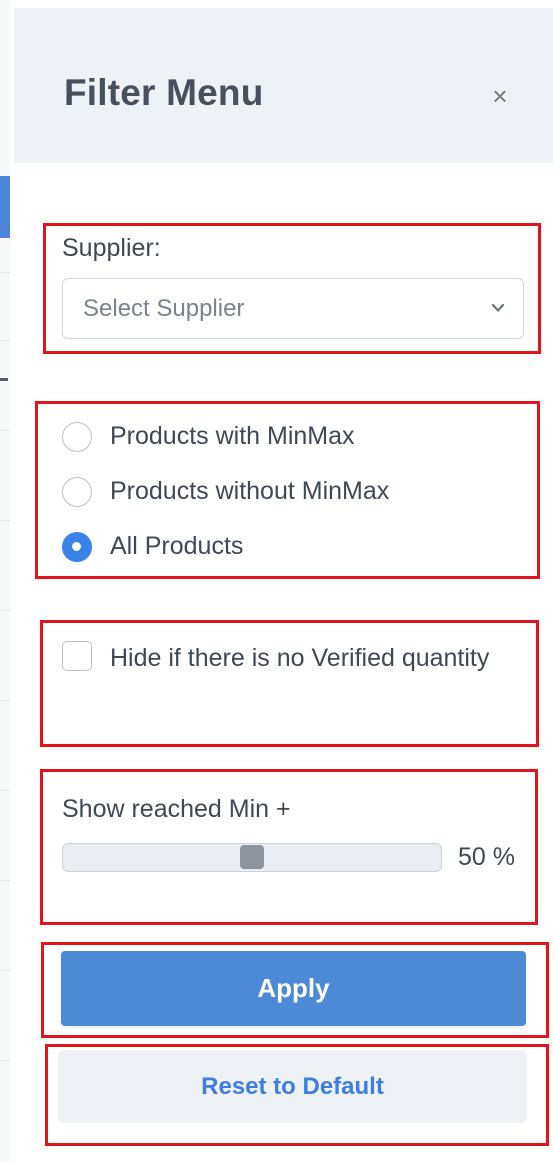  Describe the element at coordinates (293, 308) in the screenshot. I see `supplier-select: Select Supplier` at that location.